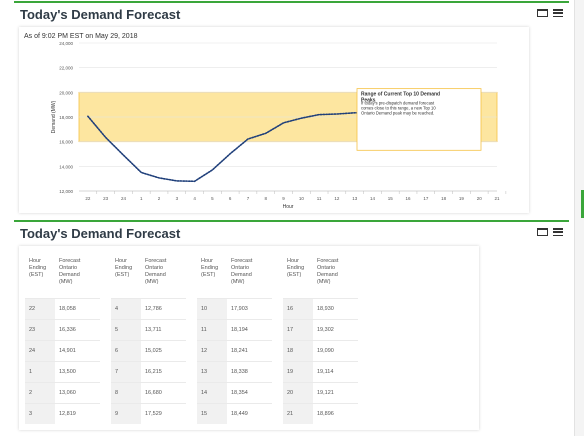  Describe the element at coordinates (212, 350) in the screenshot. I see `hour-ending-cell: 12` at that location.